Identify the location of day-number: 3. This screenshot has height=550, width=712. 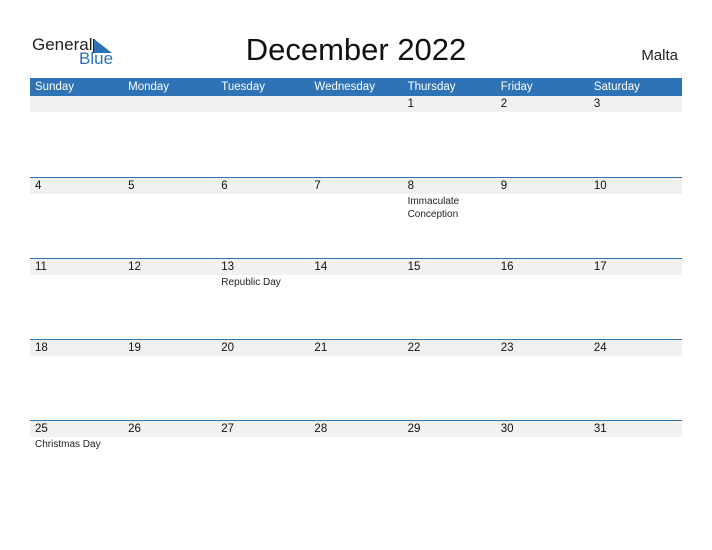
(597, 104).